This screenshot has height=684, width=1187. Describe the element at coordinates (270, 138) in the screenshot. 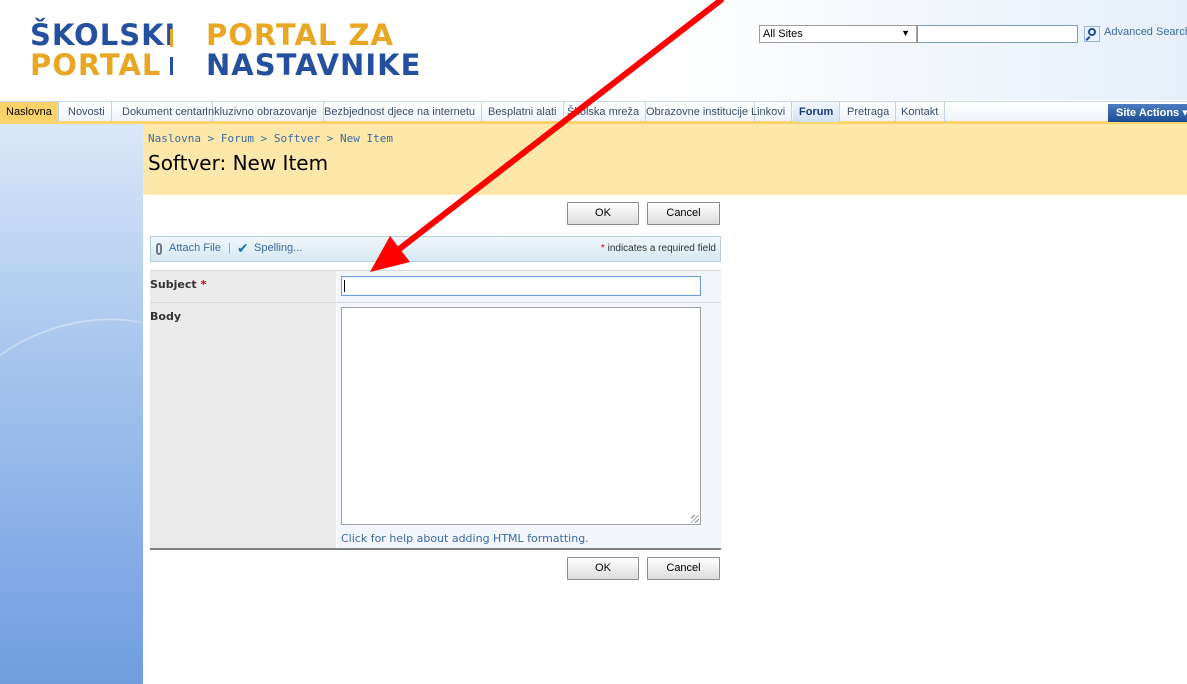

I see `breadcrumb: Naslovna > Forum > Softver > New Item` at that location.